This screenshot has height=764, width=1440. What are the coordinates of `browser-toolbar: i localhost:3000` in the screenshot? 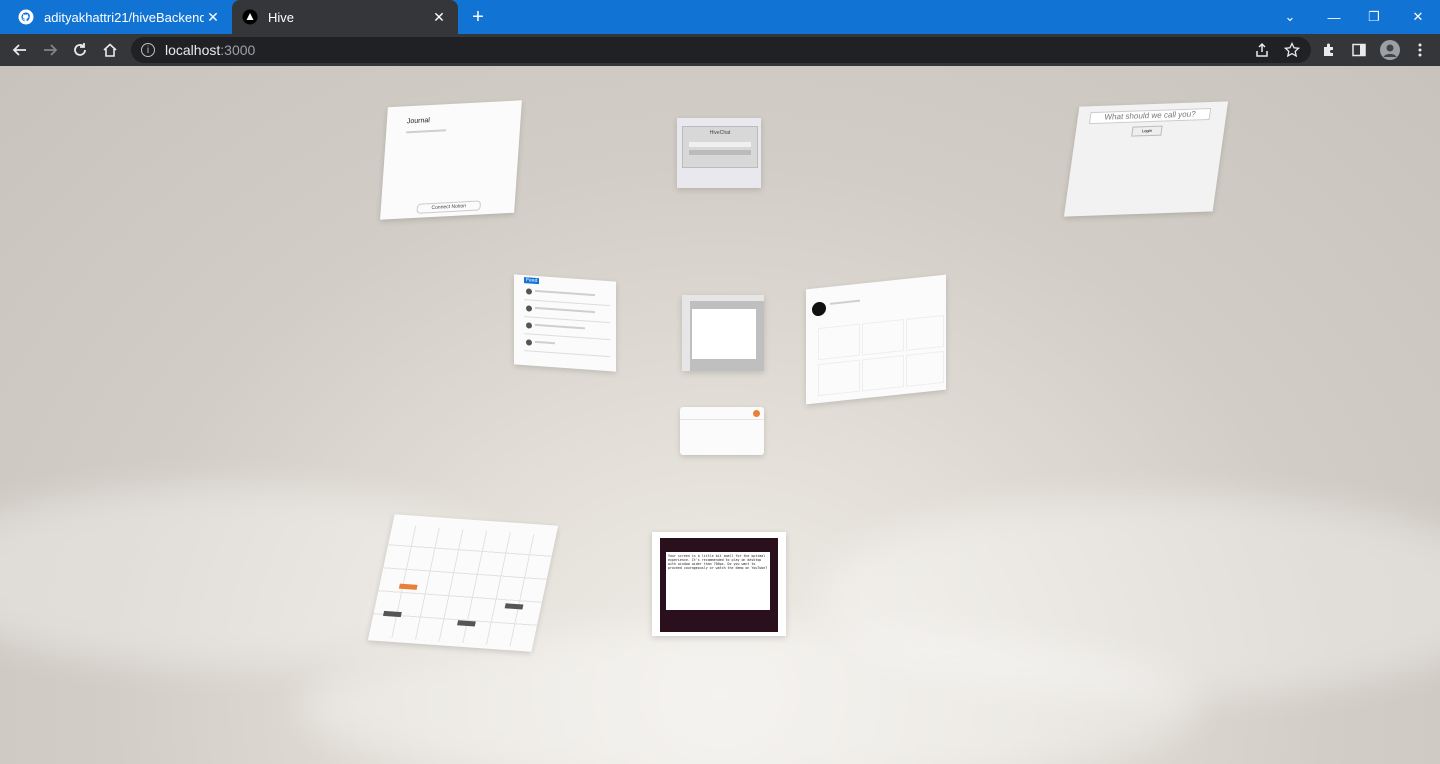 It's located at (720, 50).